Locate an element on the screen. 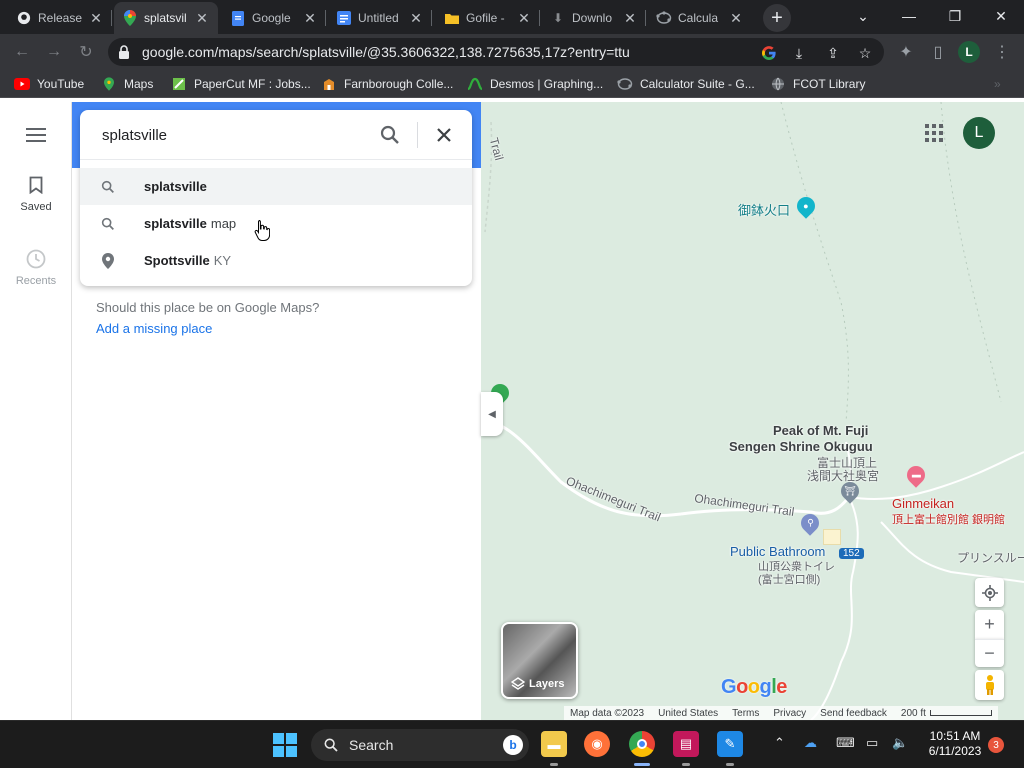  maximize-button: ❐ is located at coordinates (955, 16).